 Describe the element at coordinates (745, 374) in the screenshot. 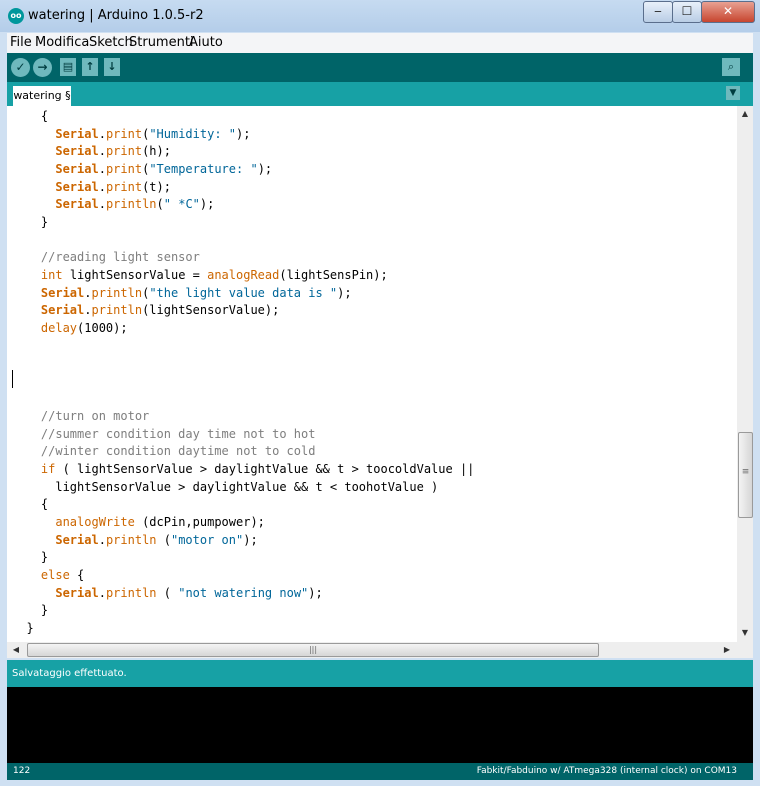

I see `vertical-scrollbar: ▲ ≡ ▼` at that location.